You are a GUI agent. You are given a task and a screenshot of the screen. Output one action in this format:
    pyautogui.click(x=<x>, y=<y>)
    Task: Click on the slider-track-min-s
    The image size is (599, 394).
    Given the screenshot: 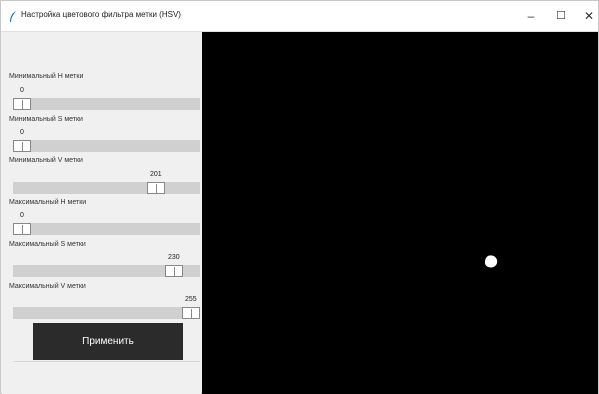 What is the action you would take?
    pyautogui.click(x=106, y=146)
    